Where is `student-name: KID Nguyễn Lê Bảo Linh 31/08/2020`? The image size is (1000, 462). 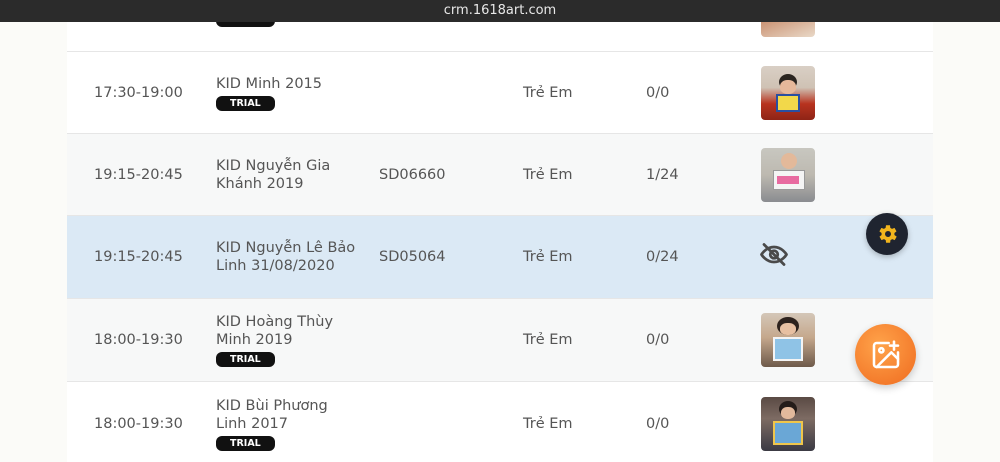
student-name: KID Nguyễn Lê Bảo Linh 31/08/2020 is located at coordinates (286, 257).